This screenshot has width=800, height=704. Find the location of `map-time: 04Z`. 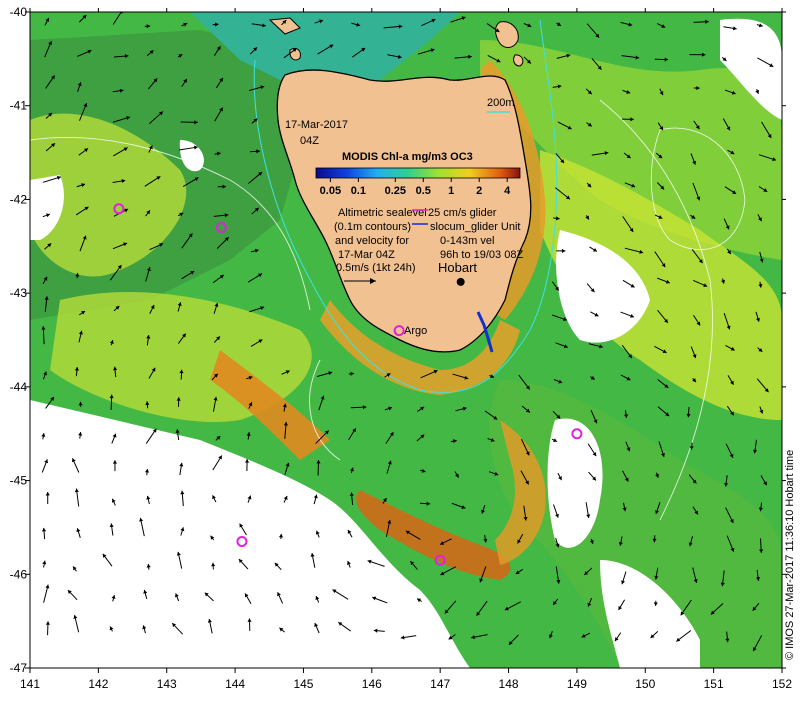

map-time: 04Z is located at coordinates (309, 141).